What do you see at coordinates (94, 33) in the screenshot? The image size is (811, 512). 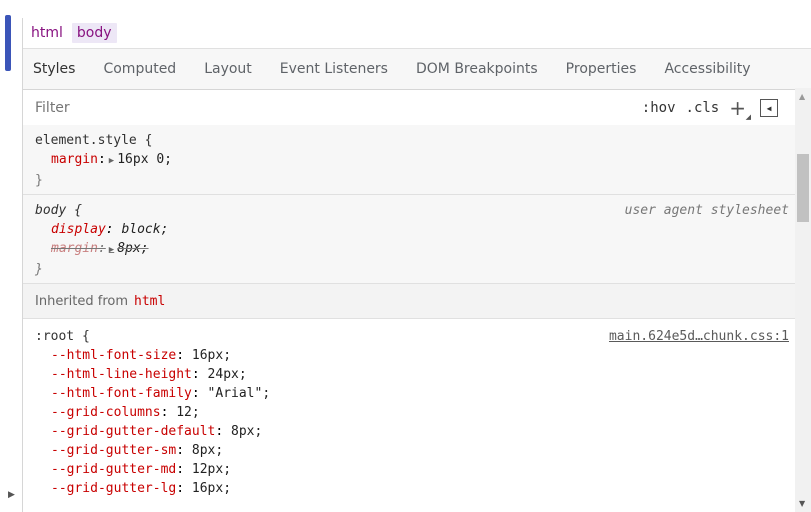 I see `breadcrumb-body: body` at bounding box center [94, 33].